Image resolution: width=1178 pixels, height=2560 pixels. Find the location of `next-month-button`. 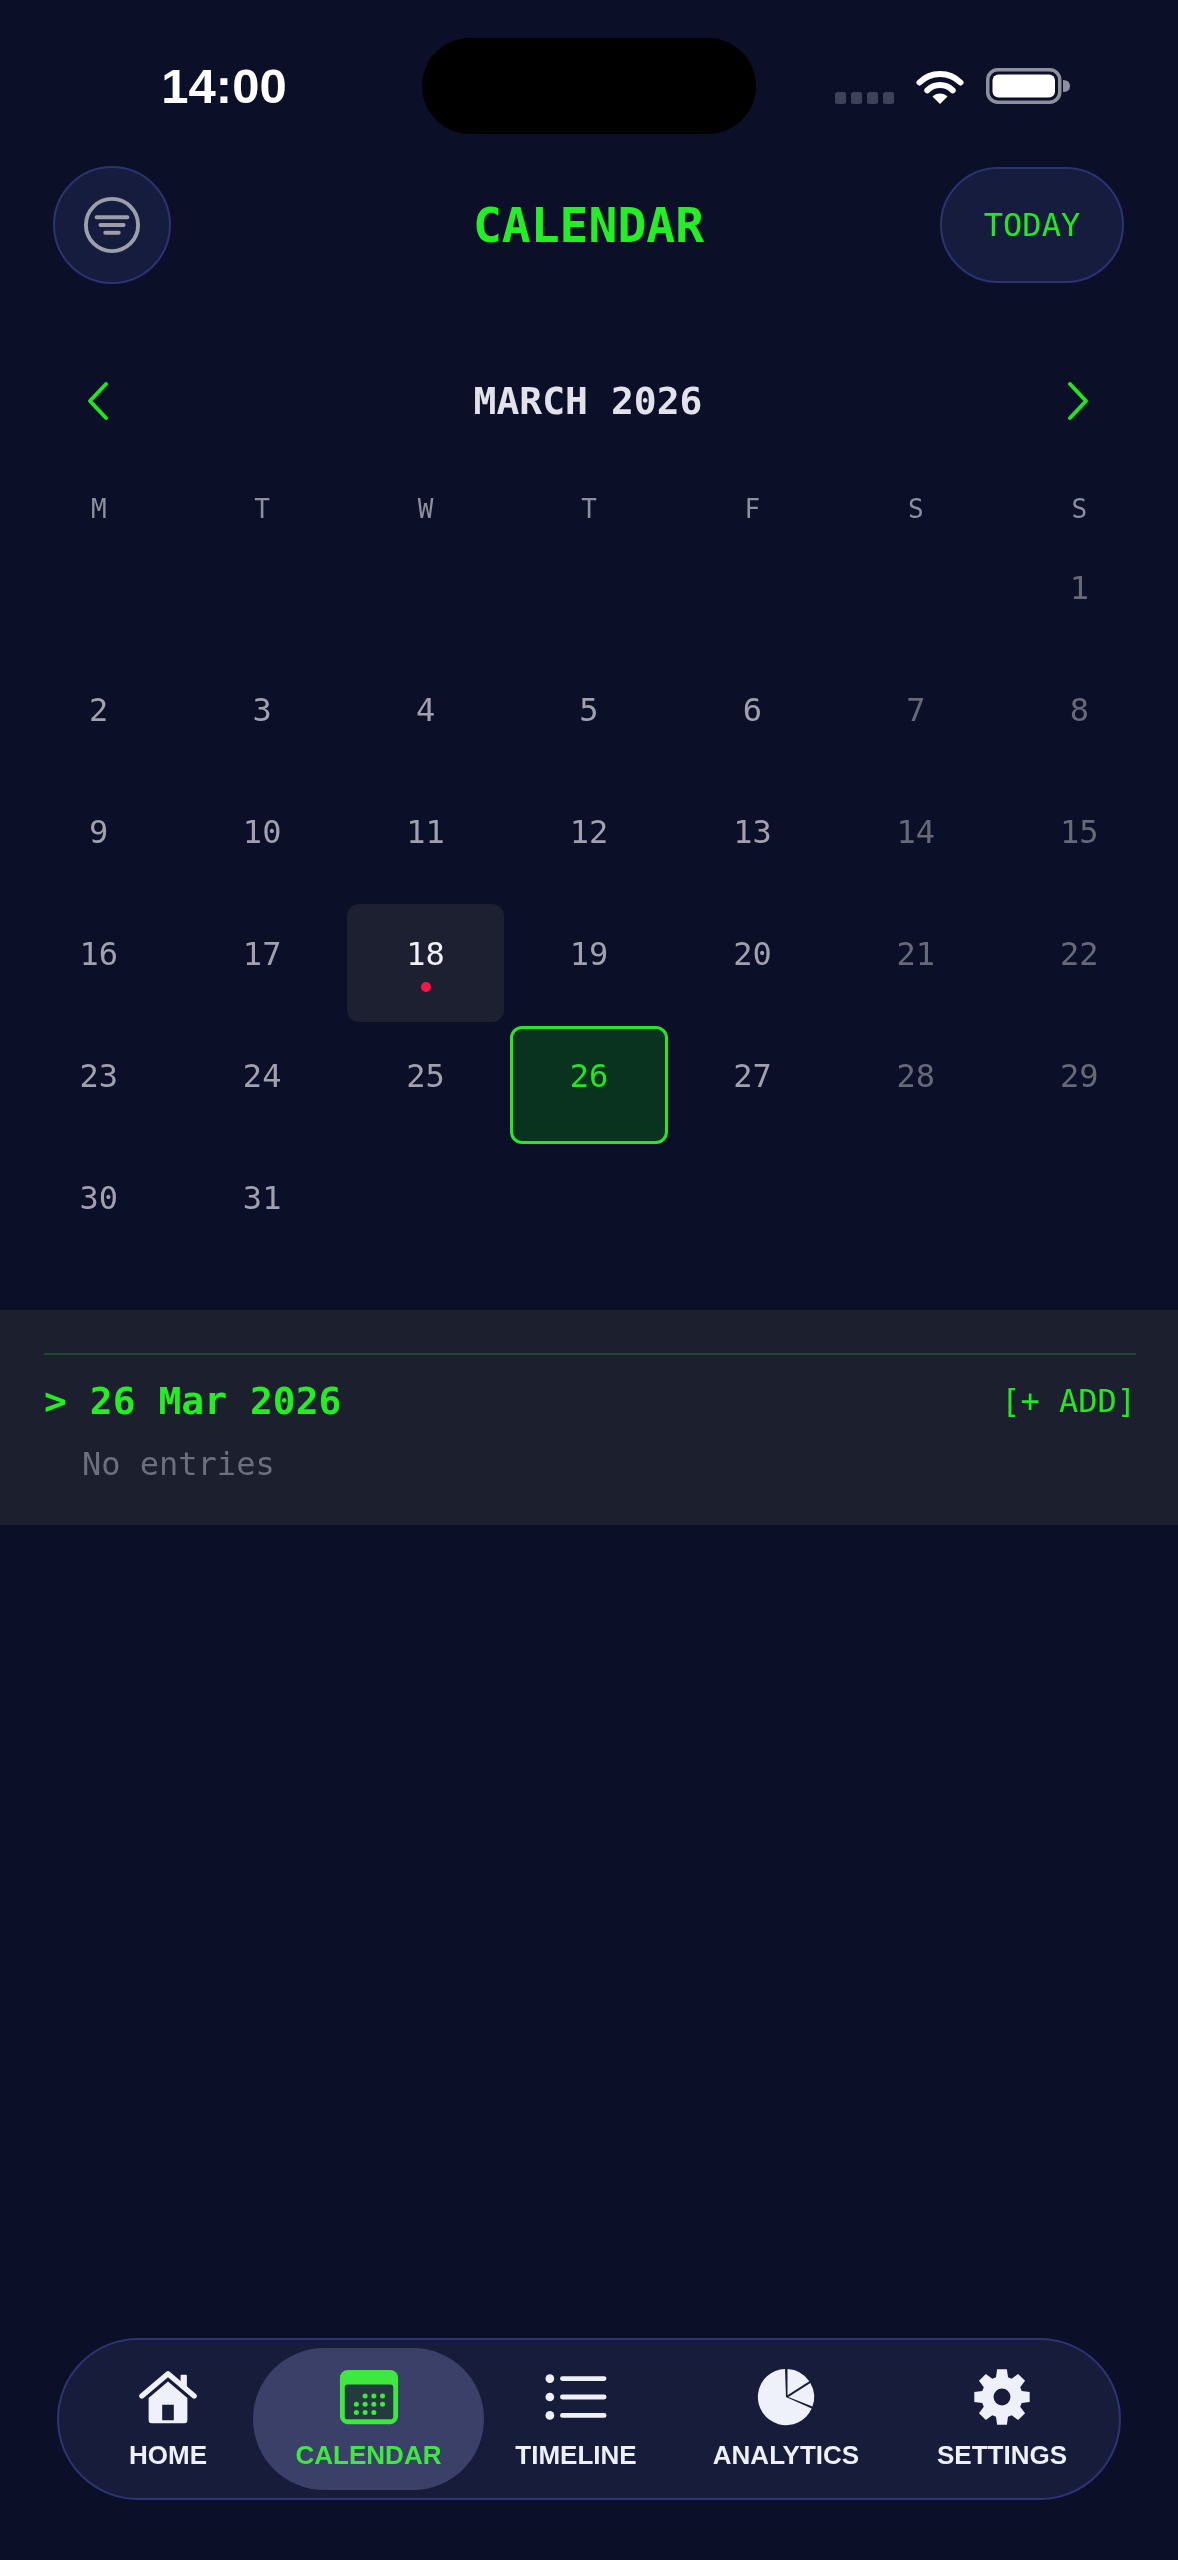

next-month-button is located at coordinates (1078, 401).